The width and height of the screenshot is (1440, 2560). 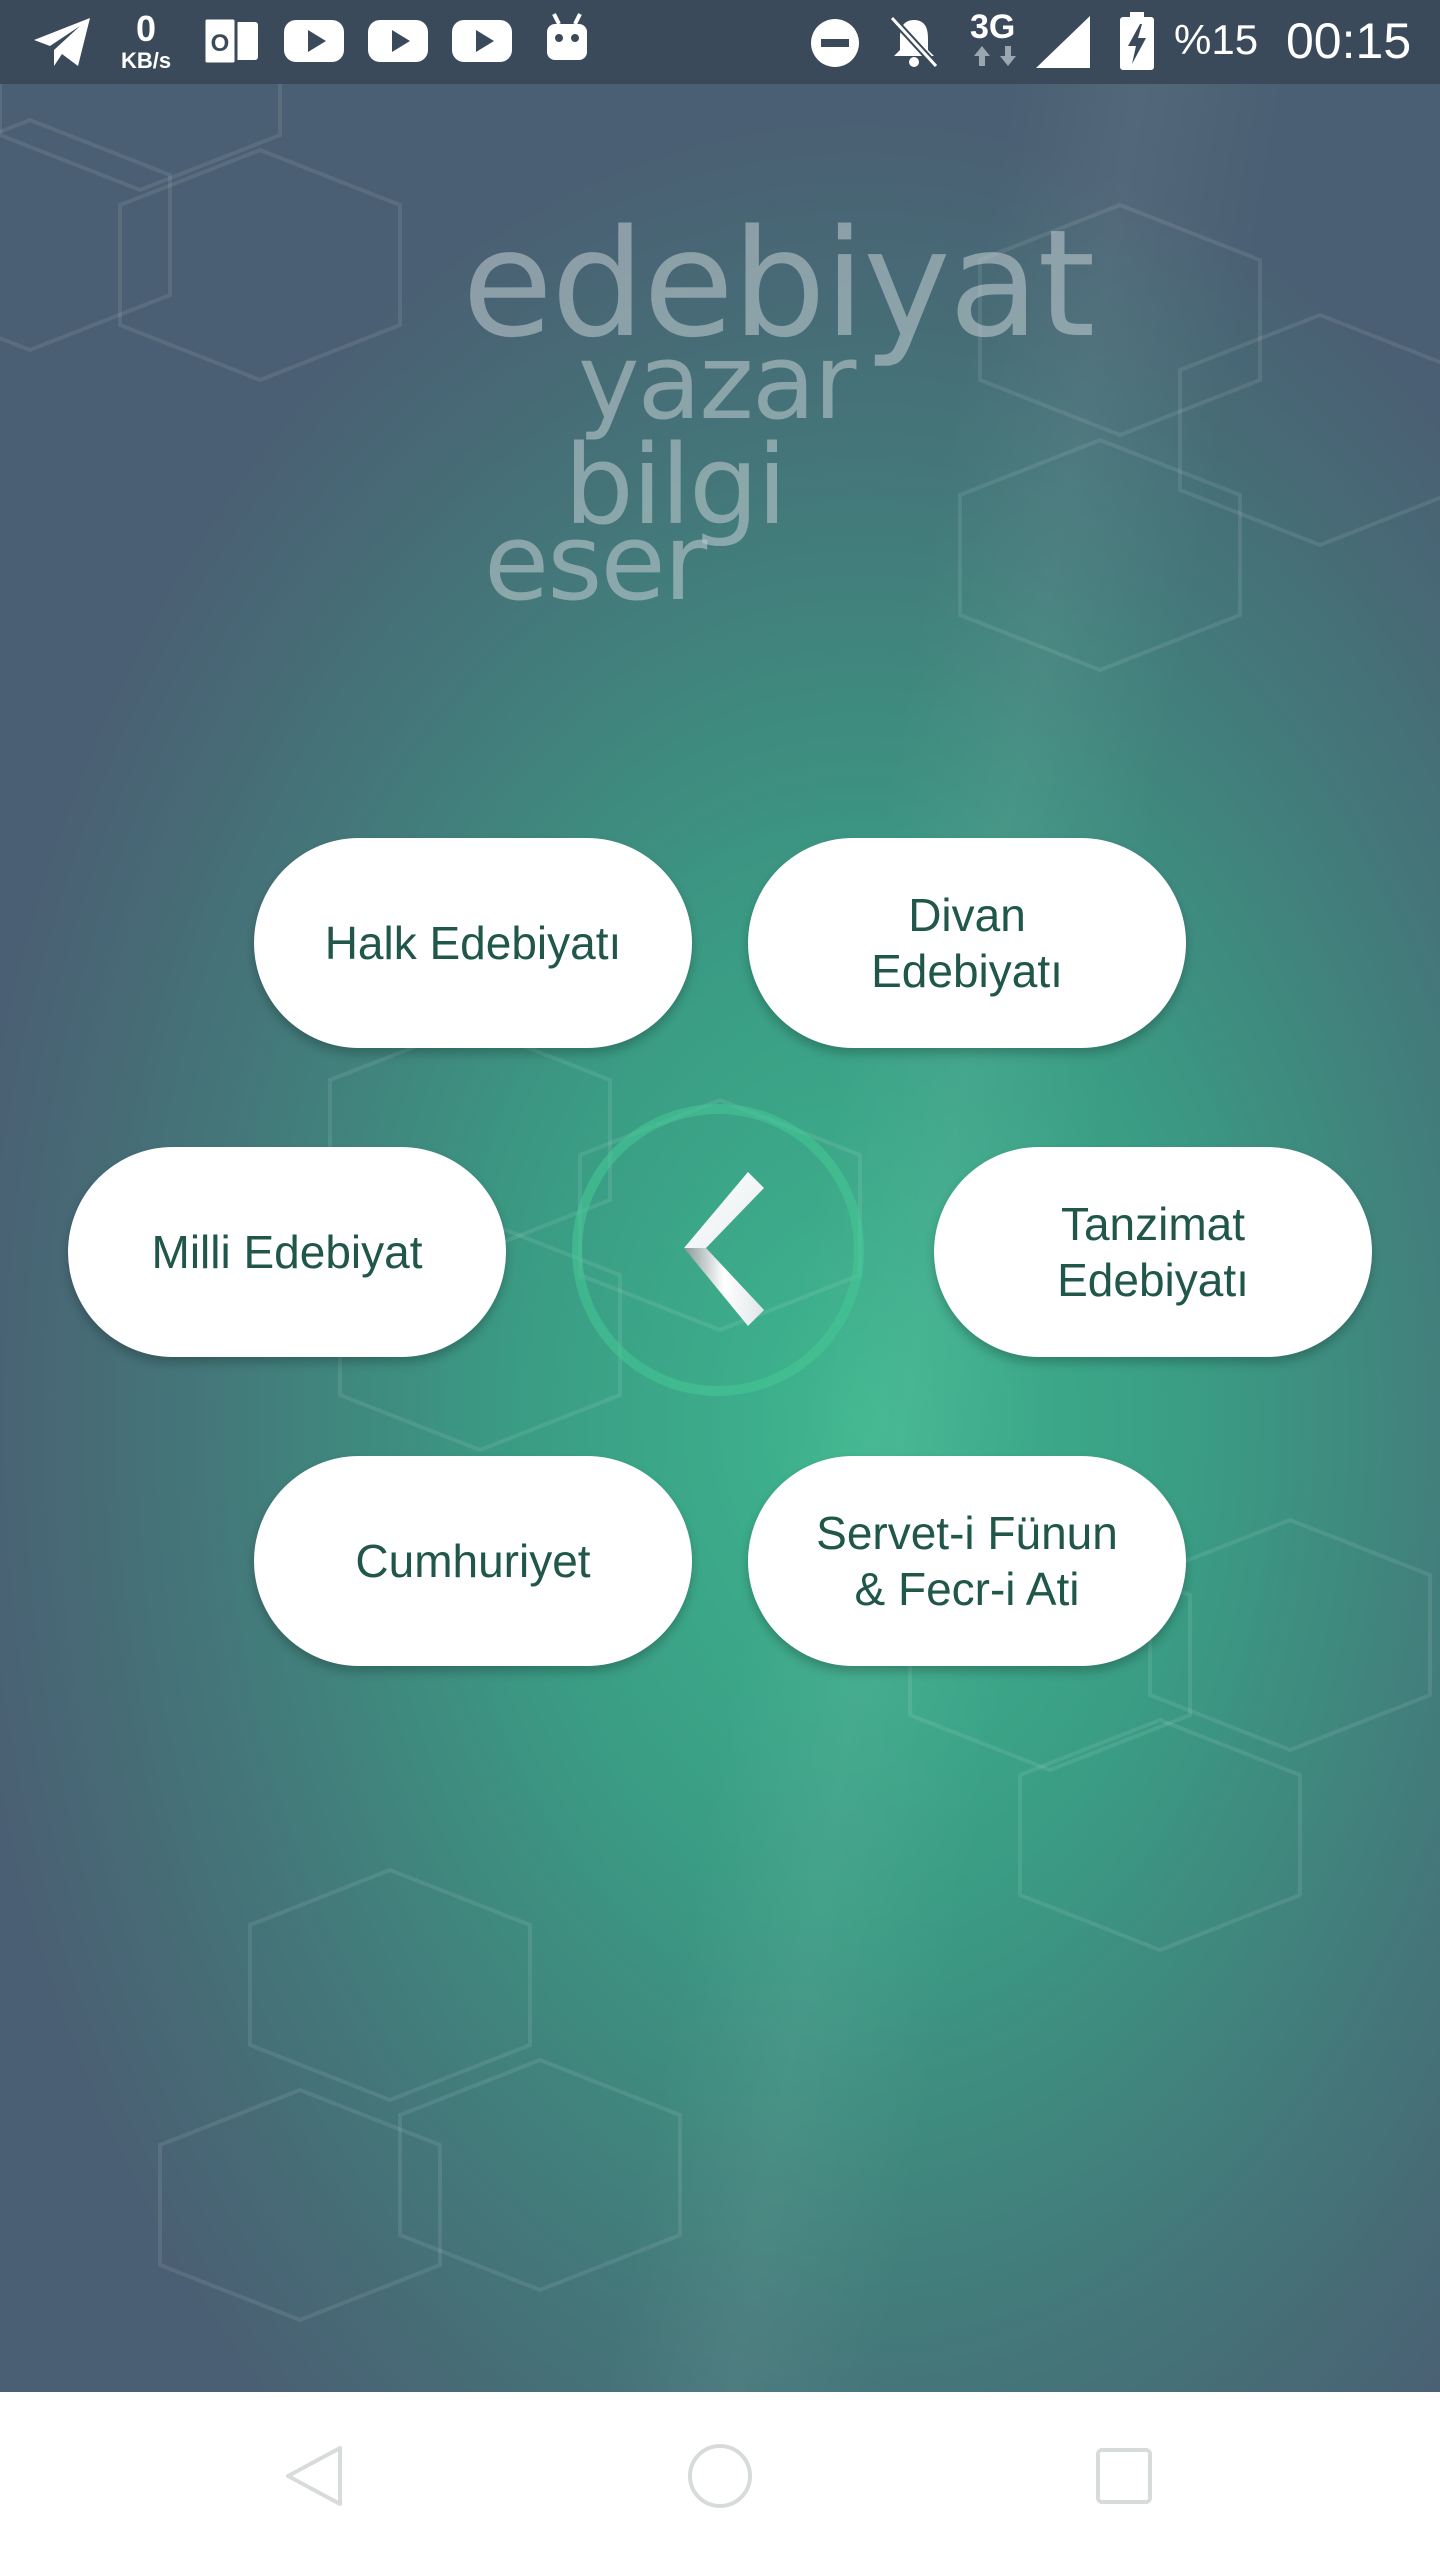 What do you see at coordinates (967, 971) in the screenshot?
I see `divan-edebiyati-label-line2: Edebiyatı` at bounding box center [967, 971].